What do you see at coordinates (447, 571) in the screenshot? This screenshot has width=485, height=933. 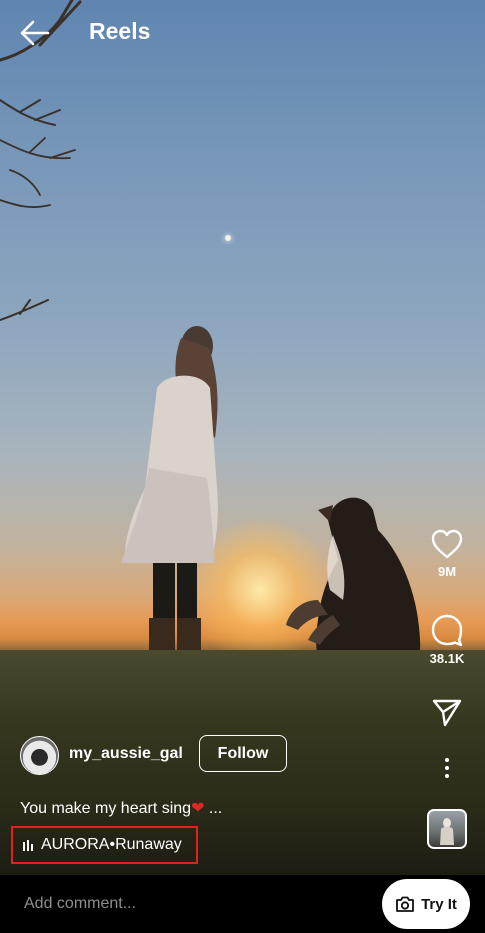 I see `like-count: 9M` at bounding box center [447, 571].